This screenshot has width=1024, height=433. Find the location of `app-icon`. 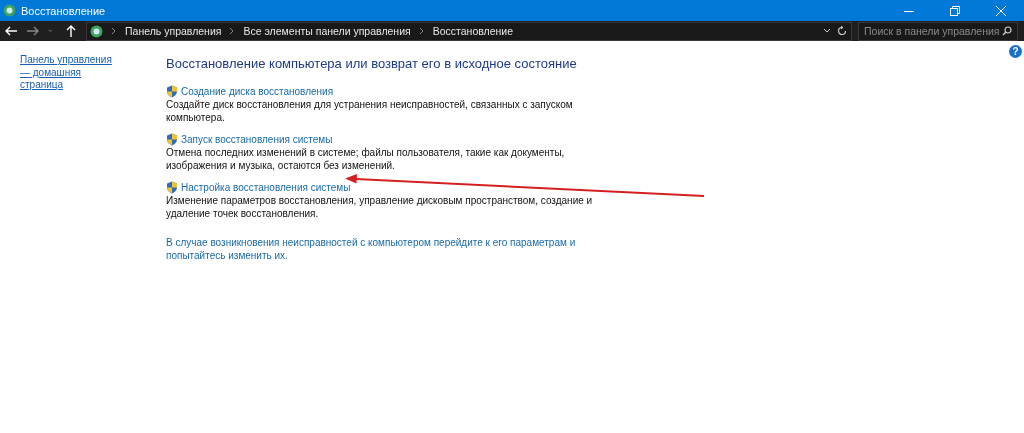

app-icon is located at coordinates (9, 10).